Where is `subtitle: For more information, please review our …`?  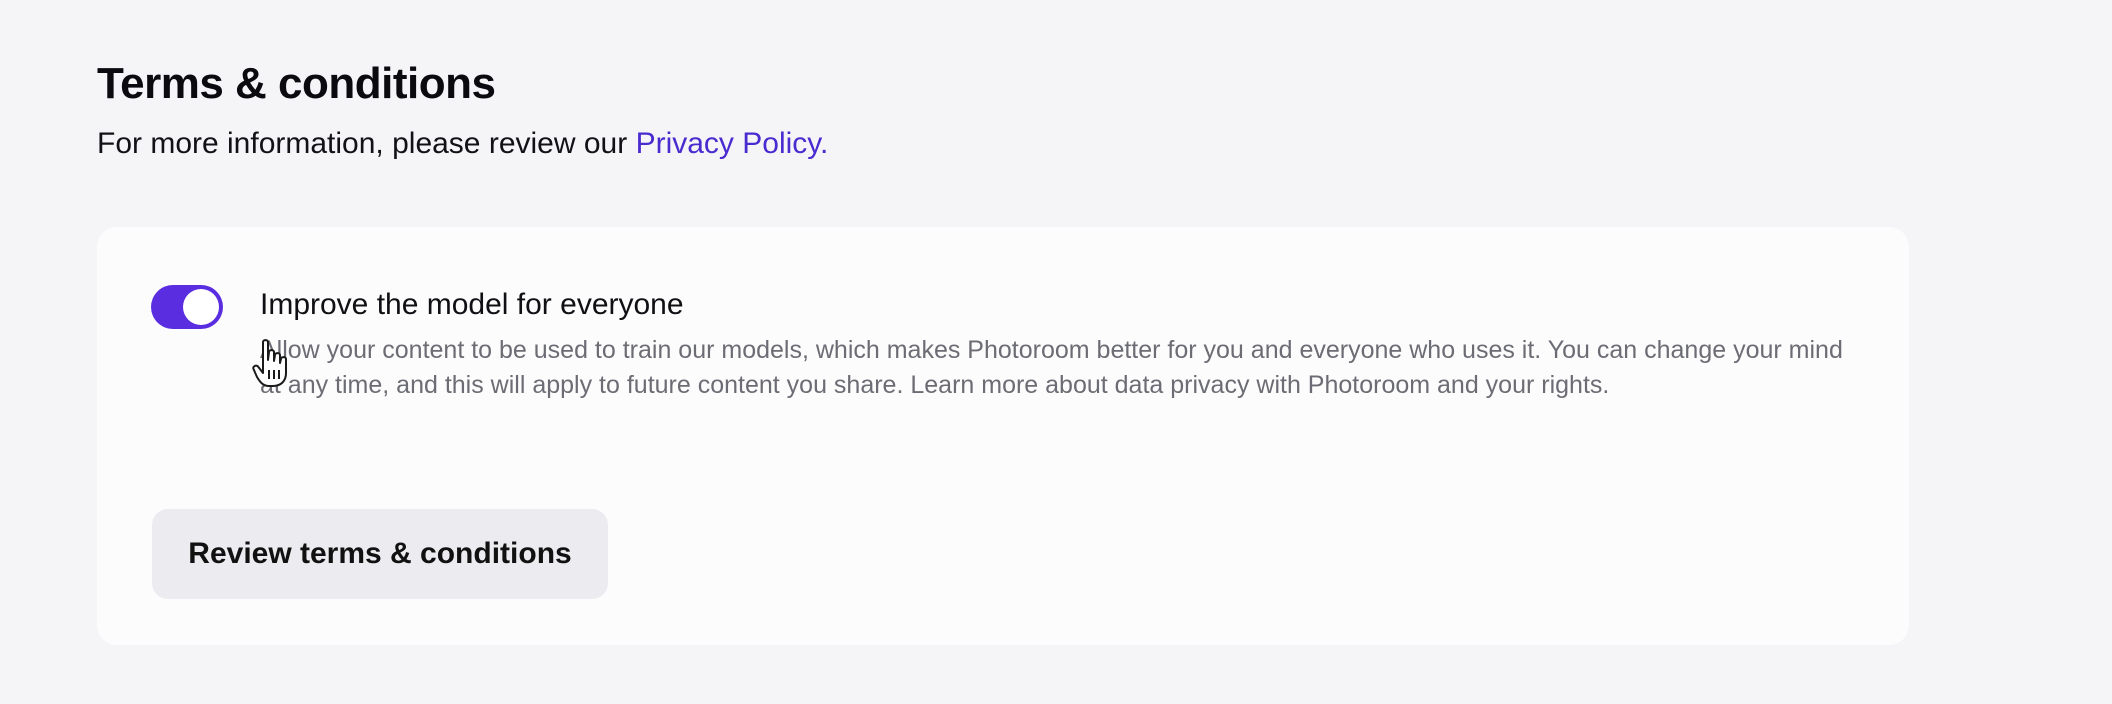
subtitle: For more information, please review our … is located at coordinates (1003, 144).